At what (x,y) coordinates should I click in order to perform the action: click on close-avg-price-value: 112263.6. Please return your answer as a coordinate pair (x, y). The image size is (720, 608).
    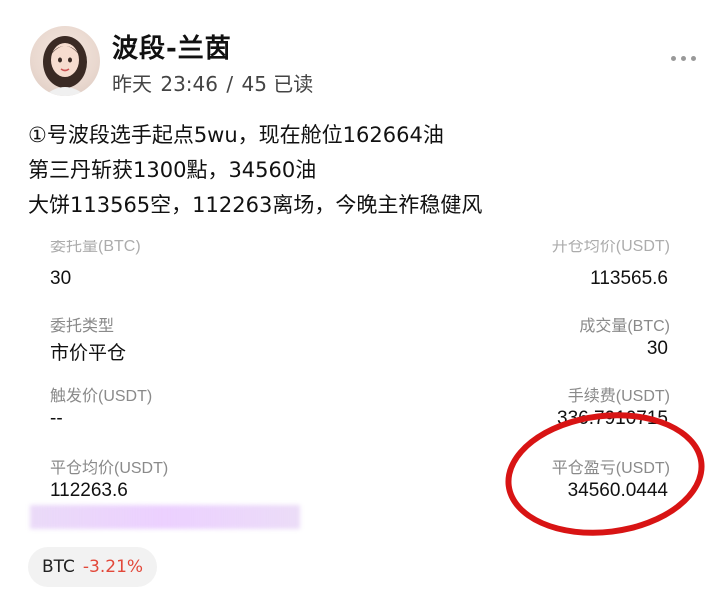
    Looking at the image, I should click on (89, 490).